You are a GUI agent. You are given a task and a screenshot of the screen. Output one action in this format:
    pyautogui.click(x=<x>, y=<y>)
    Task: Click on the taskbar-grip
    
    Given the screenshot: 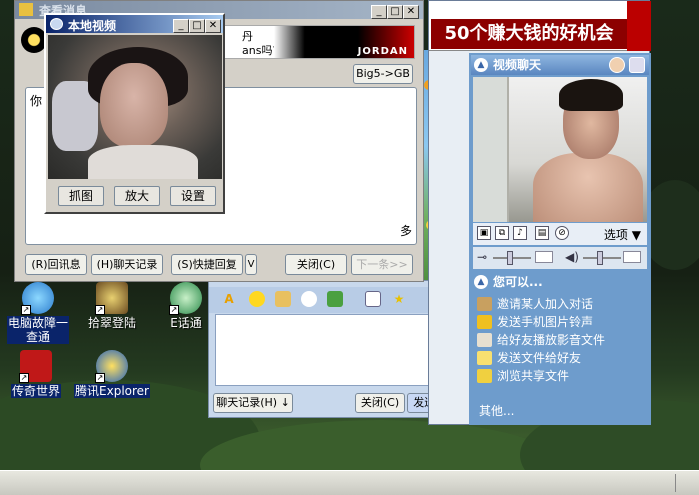 What is the action you would take?
    pyautogui.click(x=680, y=483)
    